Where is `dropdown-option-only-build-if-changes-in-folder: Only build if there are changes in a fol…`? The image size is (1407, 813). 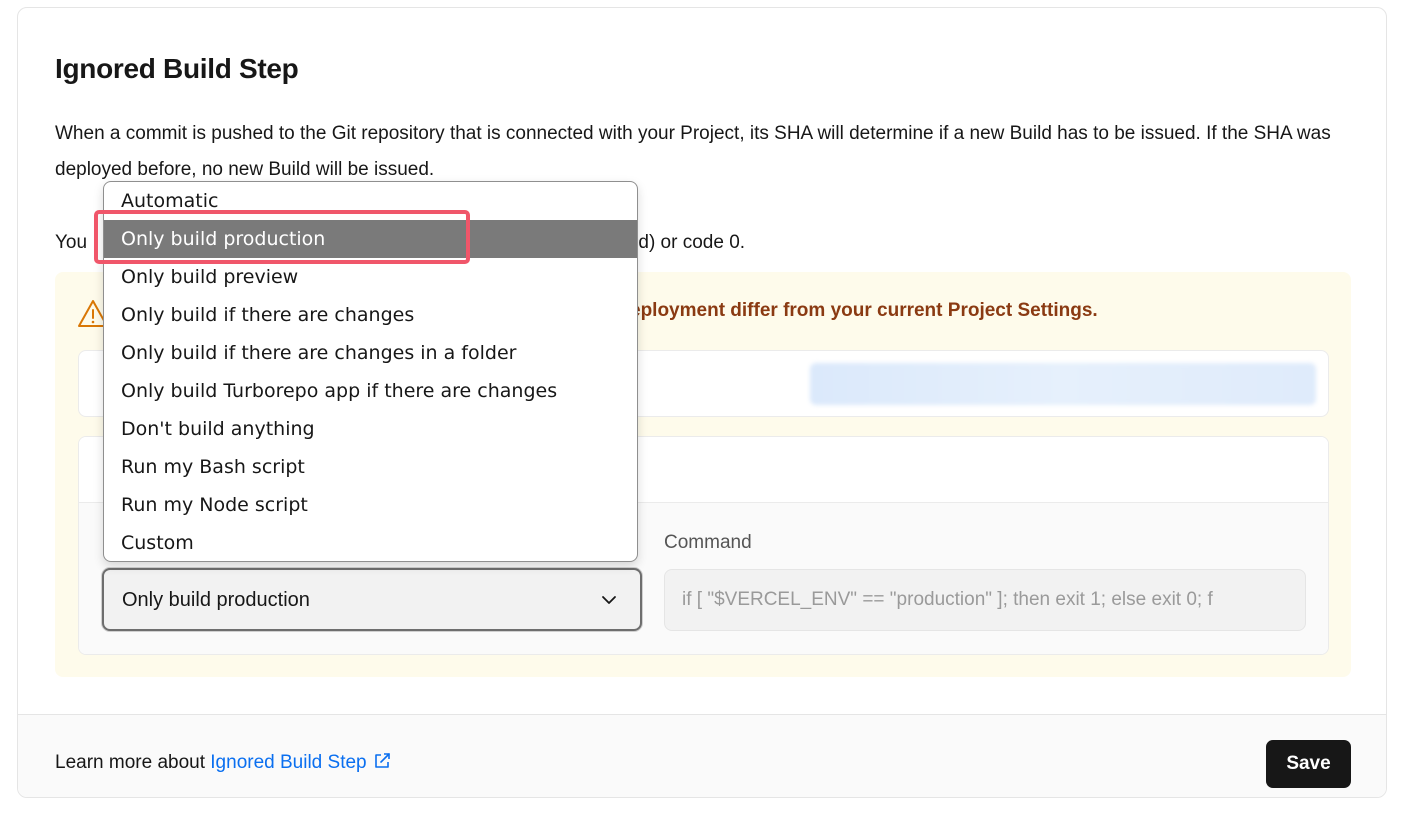 dropdown-option-only-build-if-changes-in-folder: Only build if there are changes in a fol… is located at coordinates (370, 353).